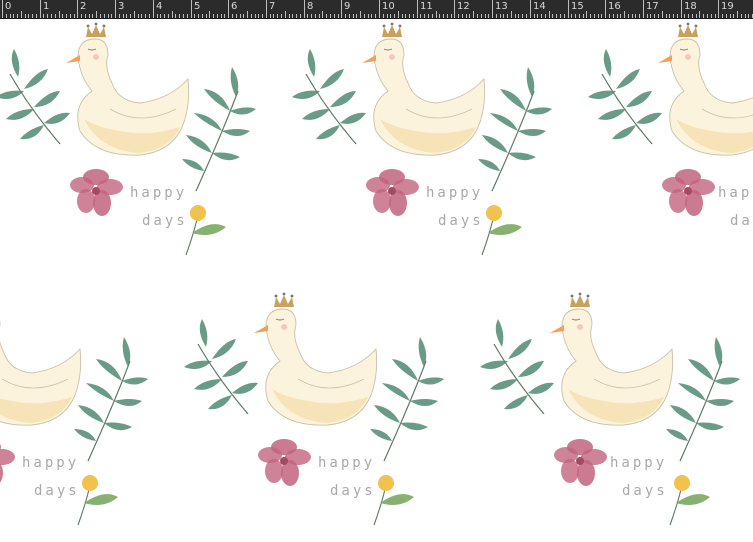 This screenshot has width=753, height=542. What do you see at coordinates (614, 6) in the screenshot?
I see `ruler-tick-label: 16` at bounding box center [614, 6].